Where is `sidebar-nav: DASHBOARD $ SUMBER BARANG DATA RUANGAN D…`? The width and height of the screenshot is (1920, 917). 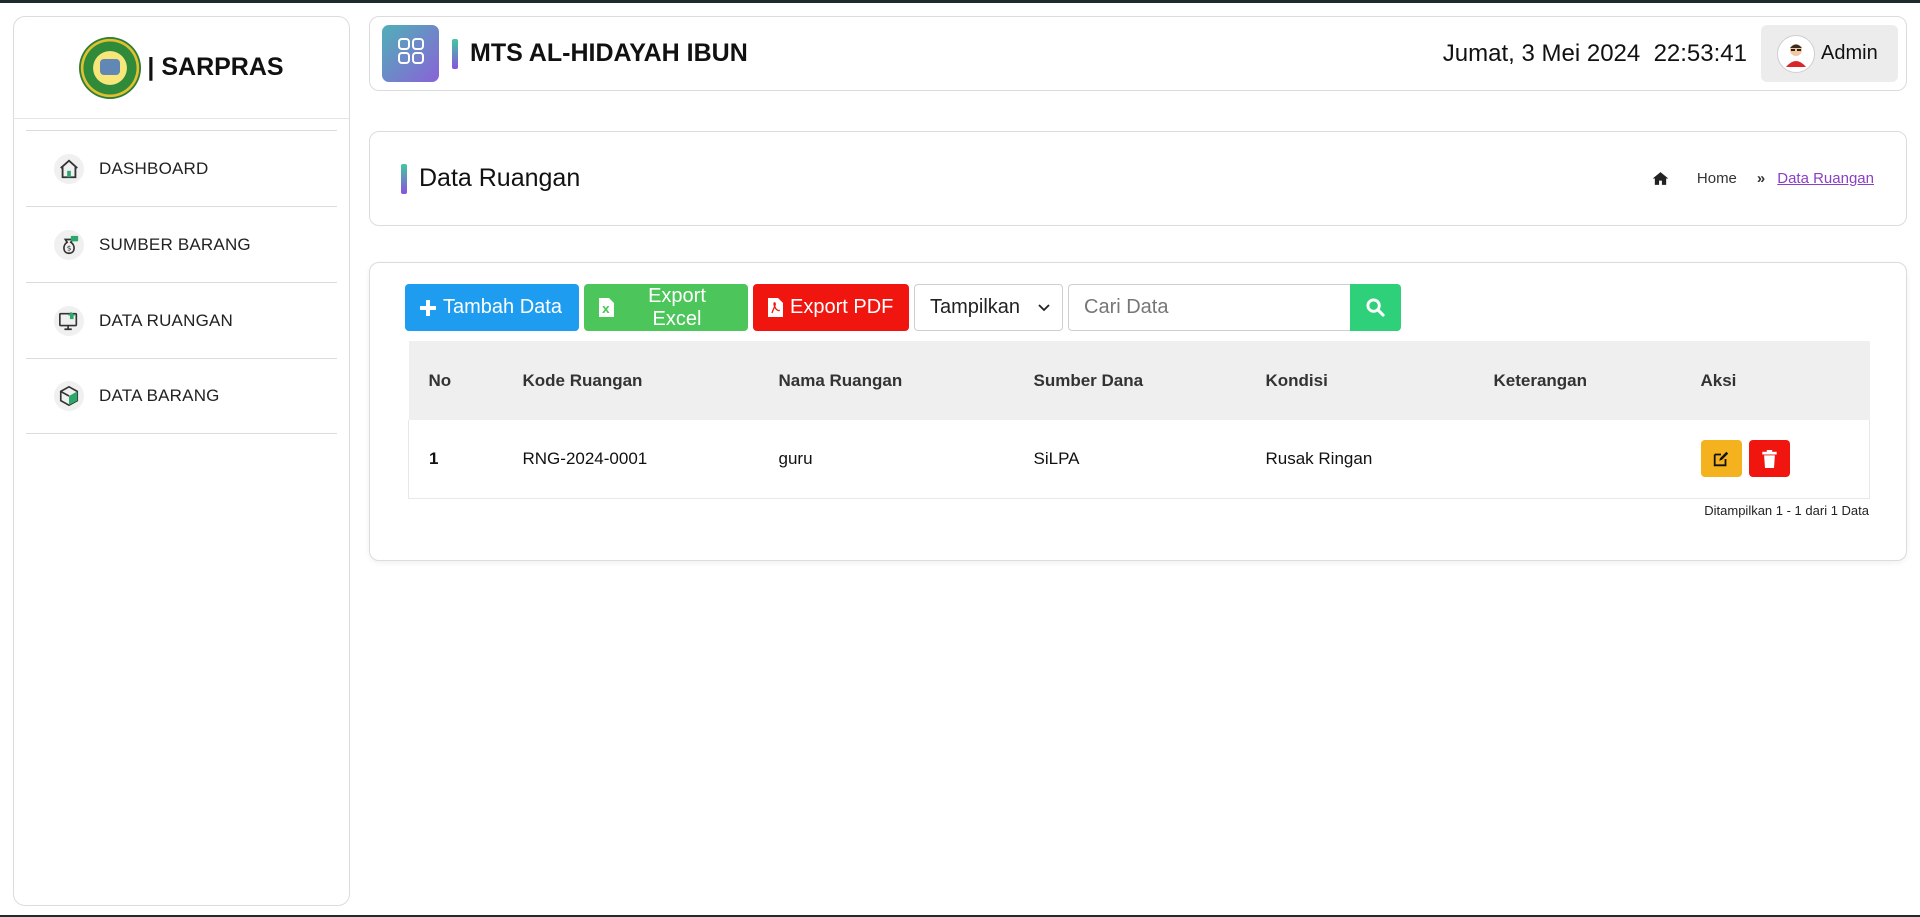 sidebar-nav: DASHBOARD $ SUMBER BARANG DATA RUANGAN D… is located at coordinates (181, 282).